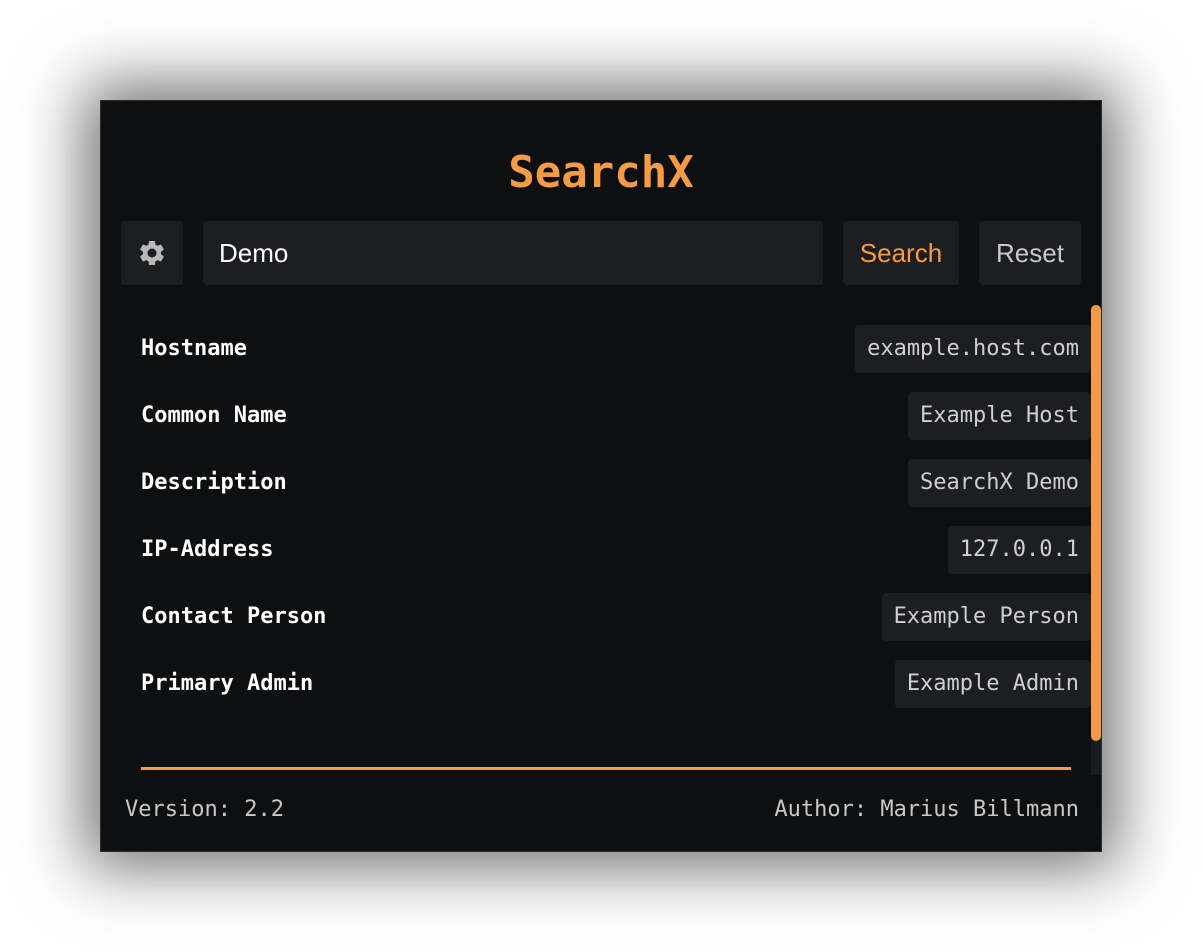 This screenshot has width=1202, height=952. Describe the element at coordinates (616, 349) in the screenshot. I see `result-row-hostname: Hostname example.host.com` at that location.